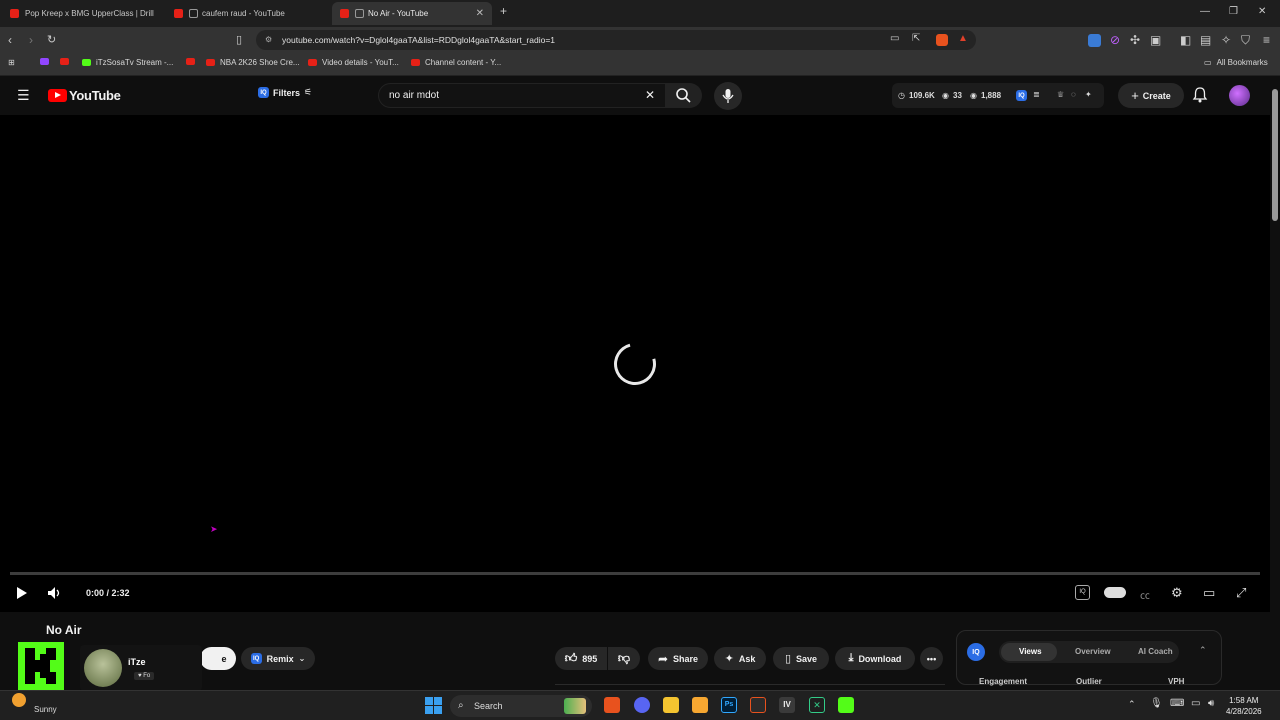 The height and width of the screenshot is (720, 1280). What do you see at coordinates (1082, 592) in the screenshot?
I see `iq-player-icon: IQ` at bounding box center [1082, 592].